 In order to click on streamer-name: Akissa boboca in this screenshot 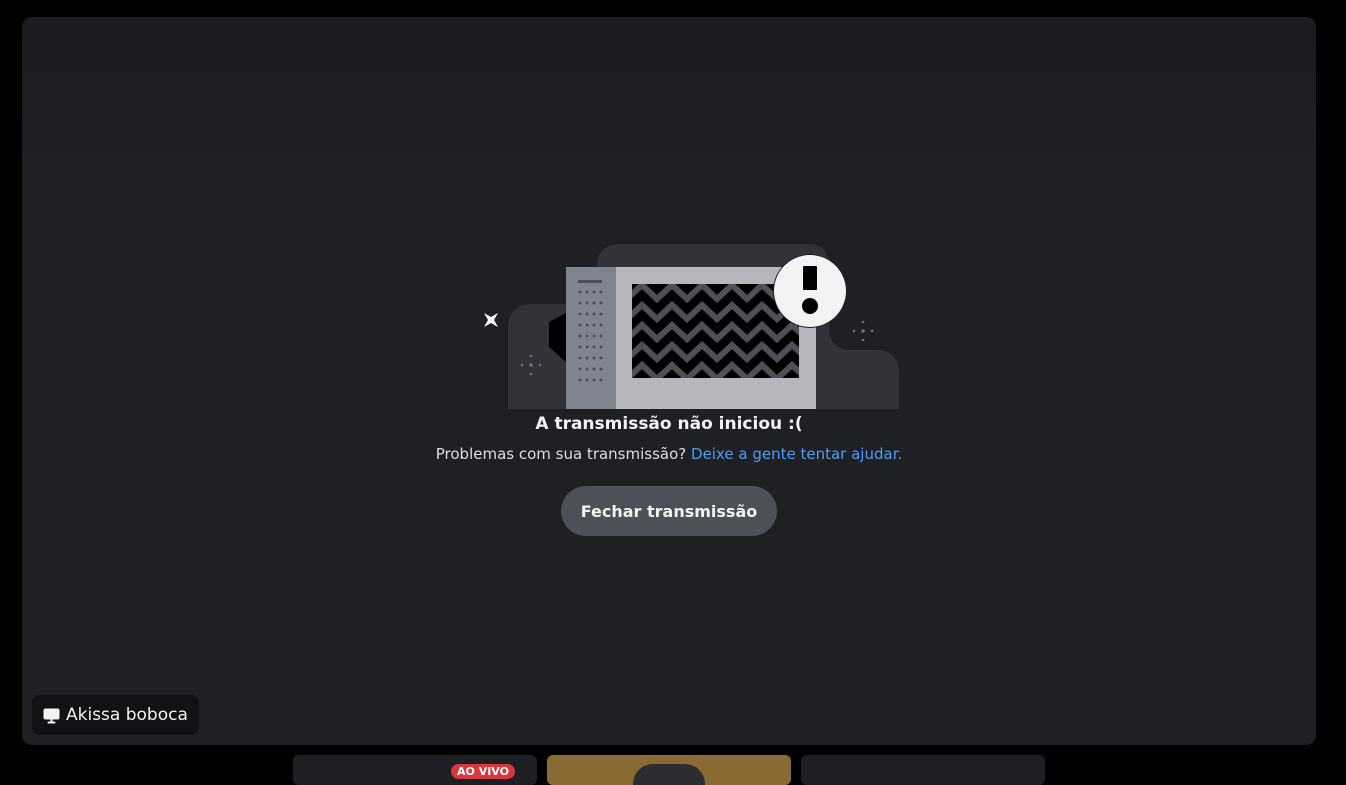, I will do `click(127, 715)`.